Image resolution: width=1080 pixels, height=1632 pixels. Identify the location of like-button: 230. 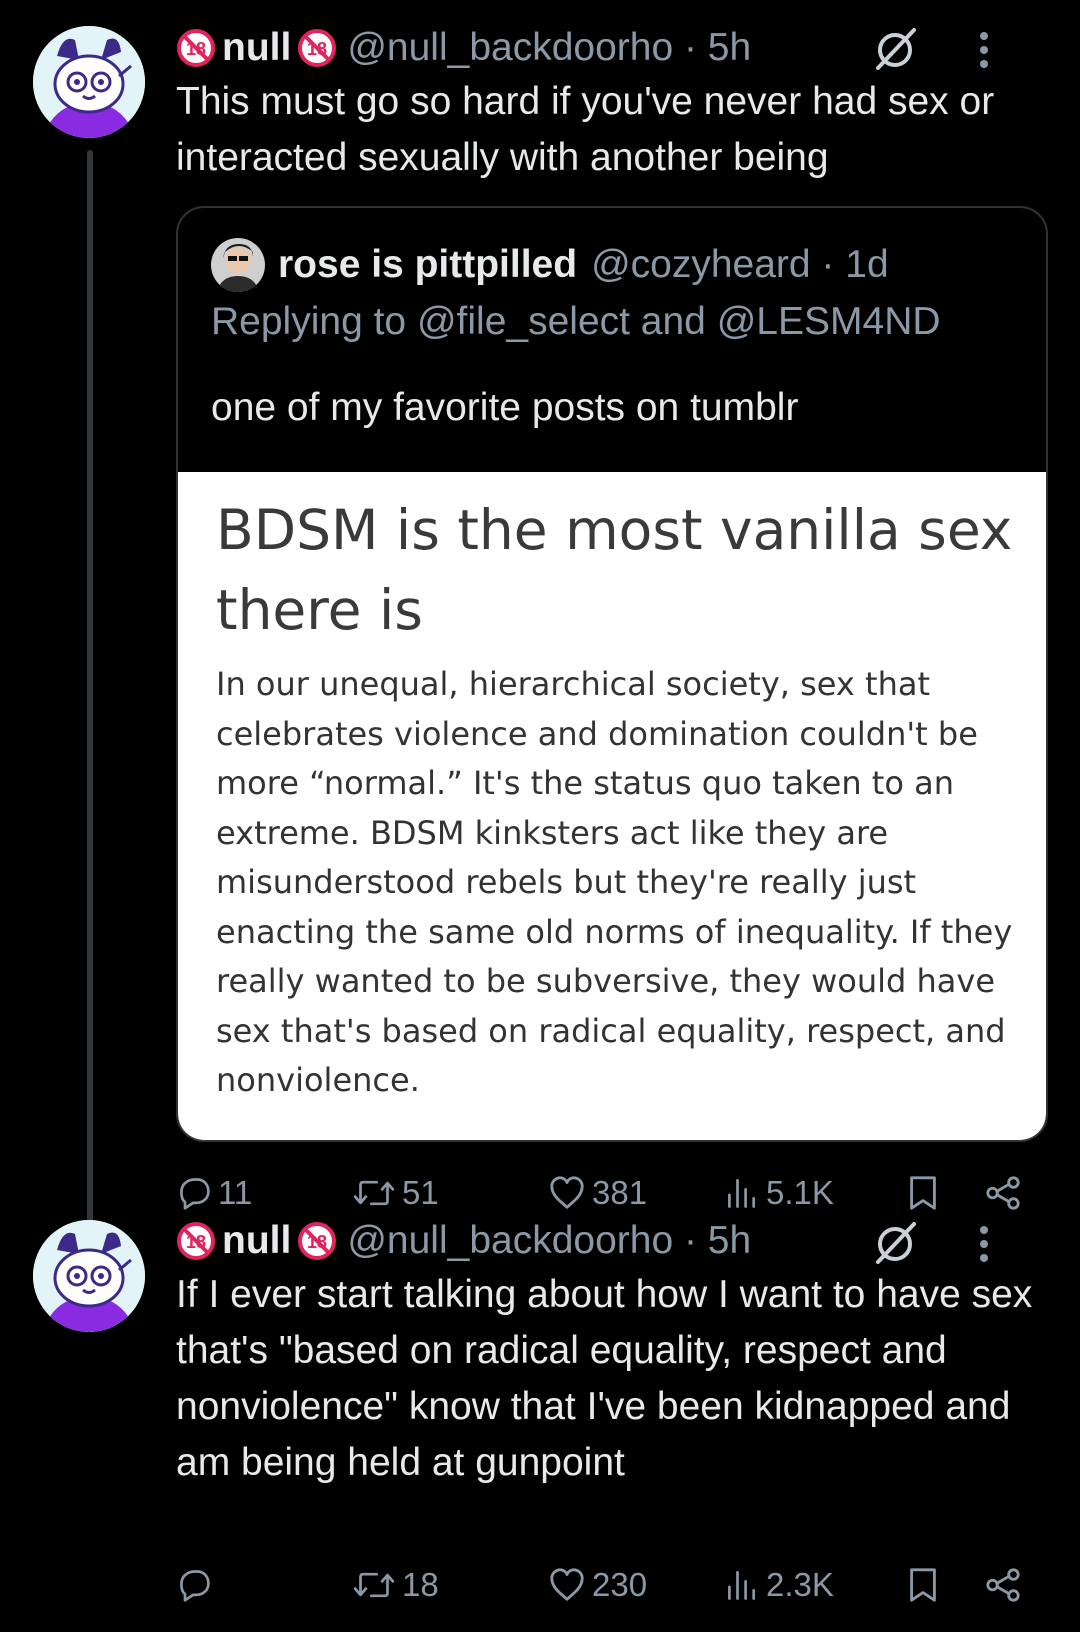
(597, 1585).